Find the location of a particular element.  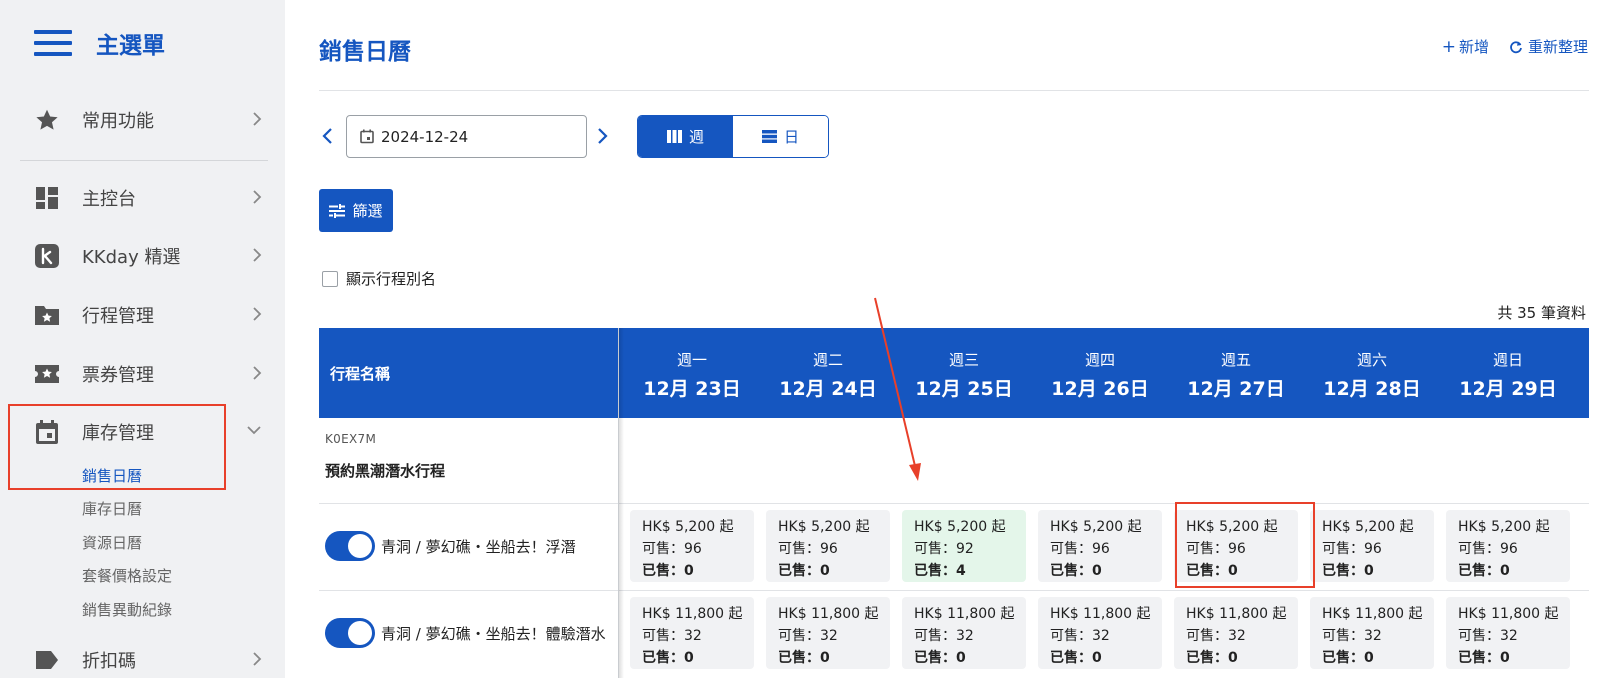

show-alias-checkbox-row: 顯示行程別名 is located at coordinates (379, 278).